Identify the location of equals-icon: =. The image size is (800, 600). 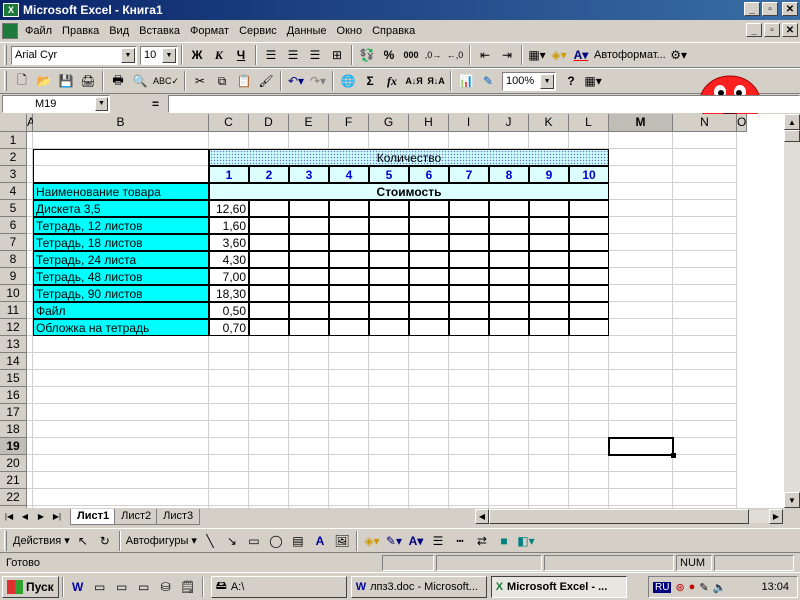
(155, 104).